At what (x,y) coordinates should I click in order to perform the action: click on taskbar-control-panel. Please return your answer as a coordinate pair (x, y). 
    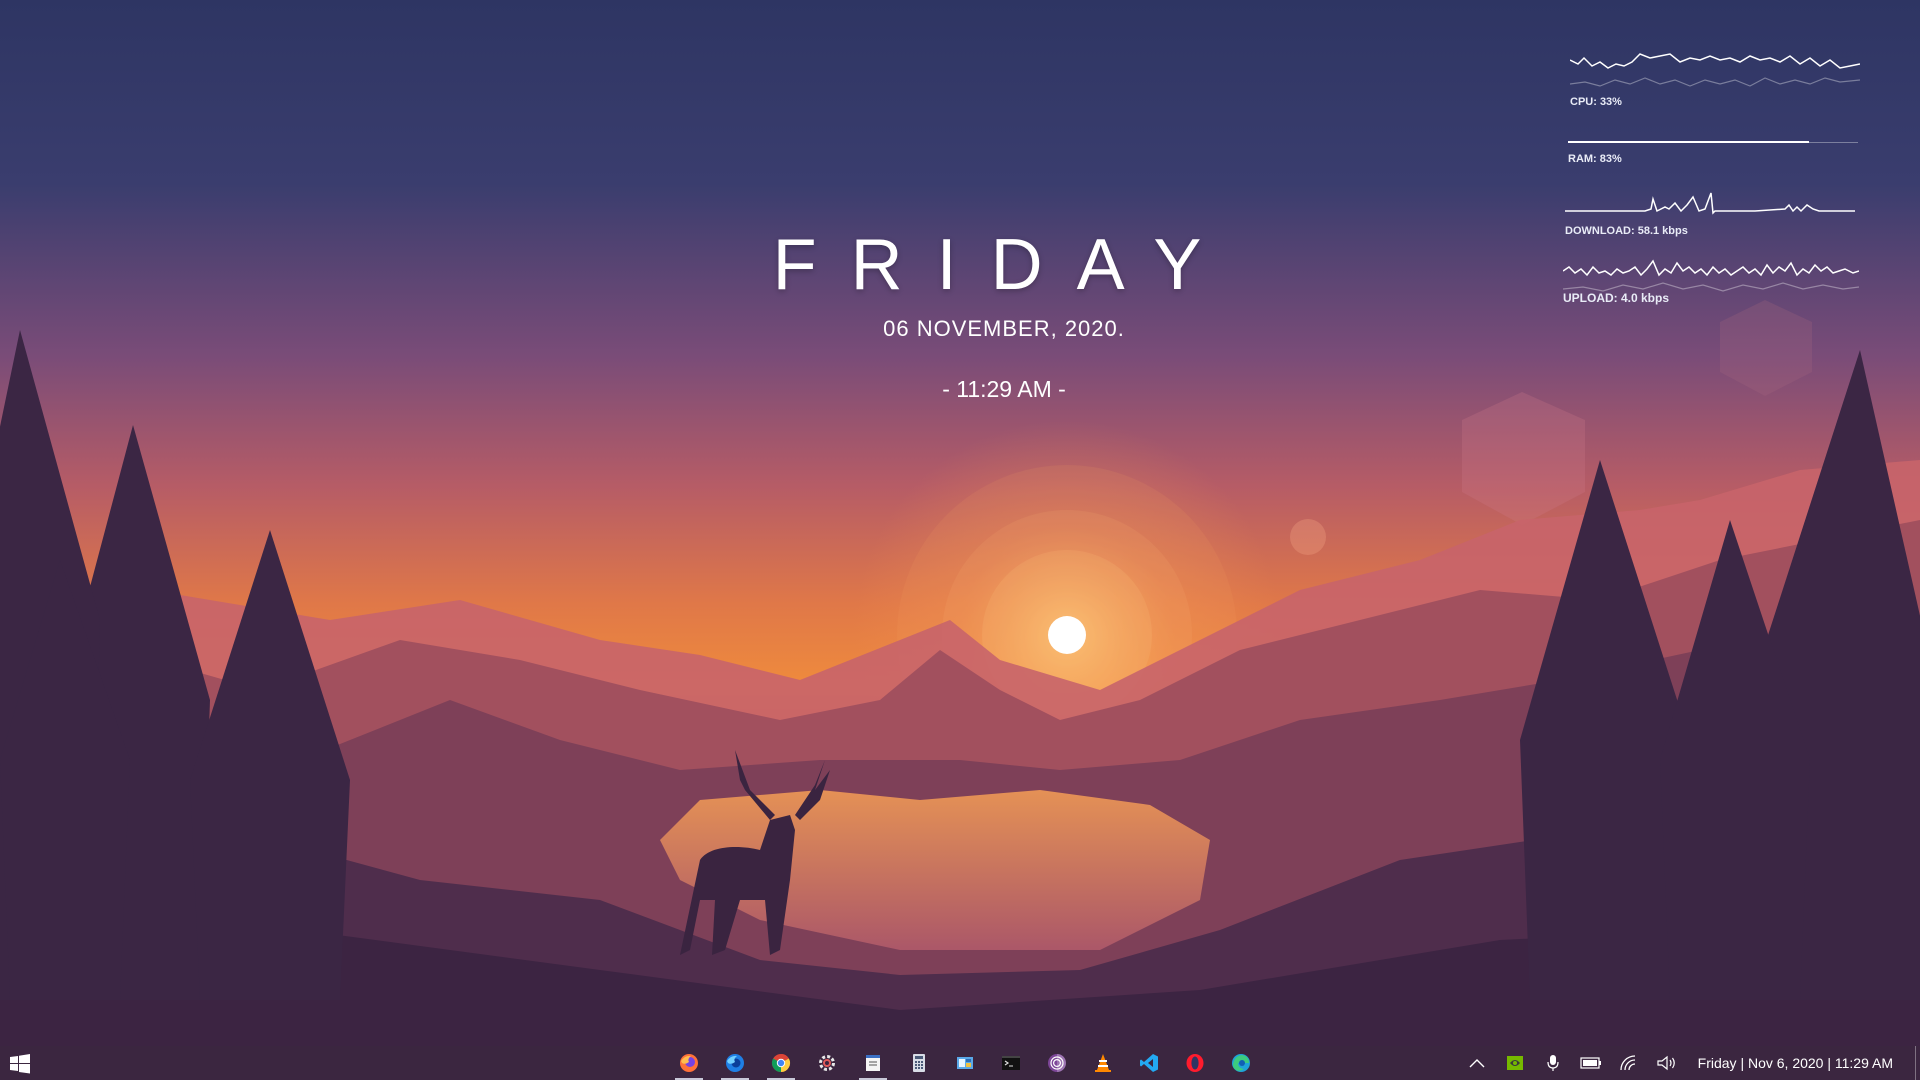
    Looking at the image, I should click on (965, 1063).